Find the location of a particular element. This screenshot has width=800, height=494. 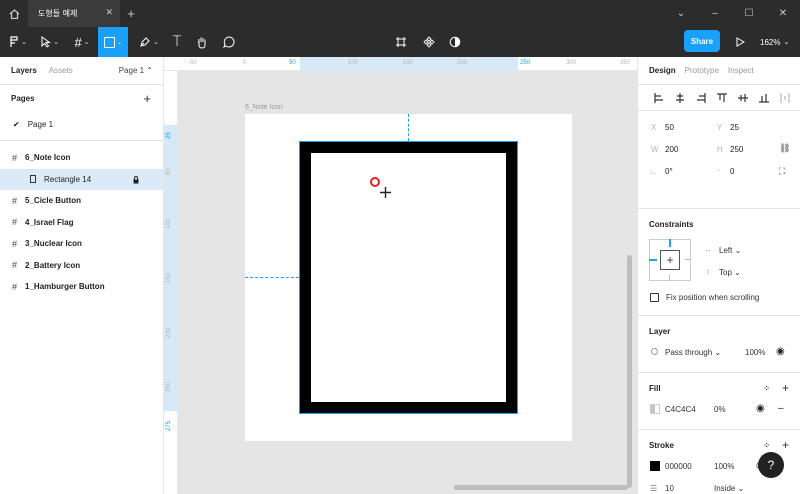

mask-button is located at coordinates (455, 42).